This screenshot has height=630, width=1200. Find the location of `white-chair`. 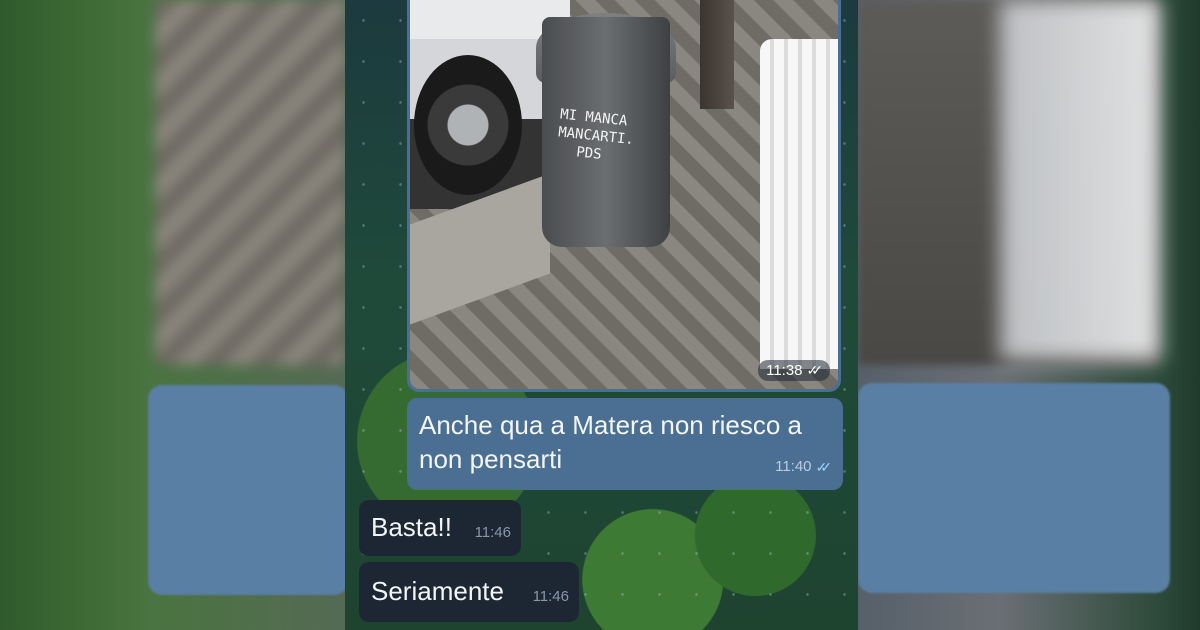

white-chair is located at coordinates (799, 204).